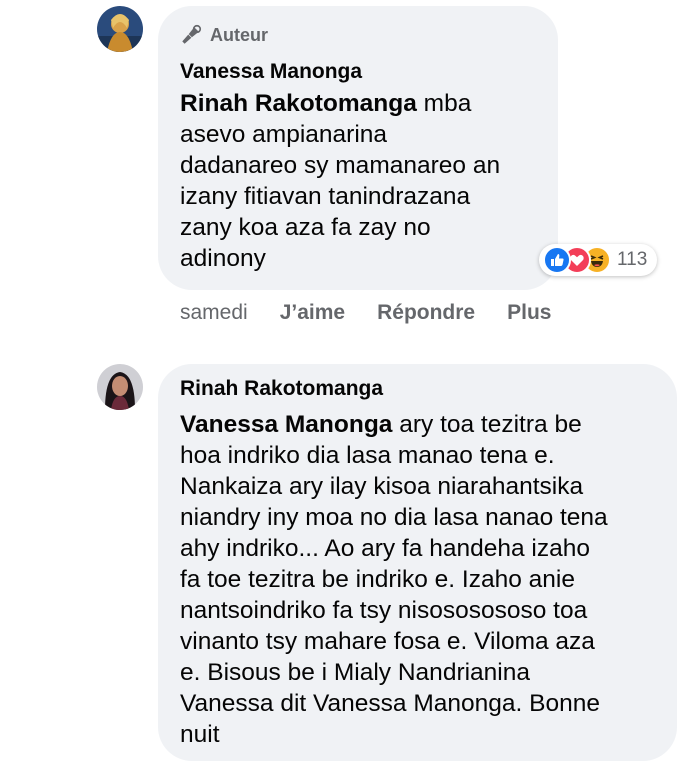 The width and height of the screenshot is (700, 766). I want to click on more-button: Plus, so click(529, 313).